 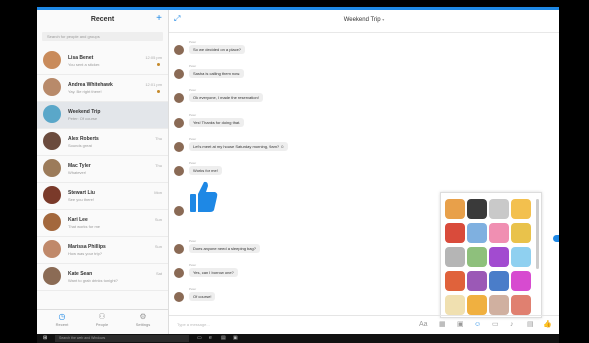 What do you see at coordinates (204, 196) in the screenshot?
I see `like-sticker-icon` at bounding box center [204, 196].